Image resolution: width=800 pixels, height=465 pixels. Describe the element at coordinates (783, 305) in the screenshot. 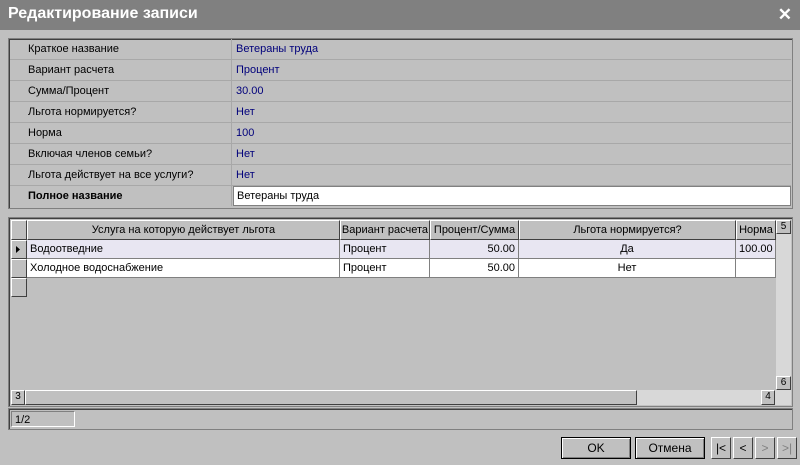

I see `vertical-scrollbar: 5 6` at that location.